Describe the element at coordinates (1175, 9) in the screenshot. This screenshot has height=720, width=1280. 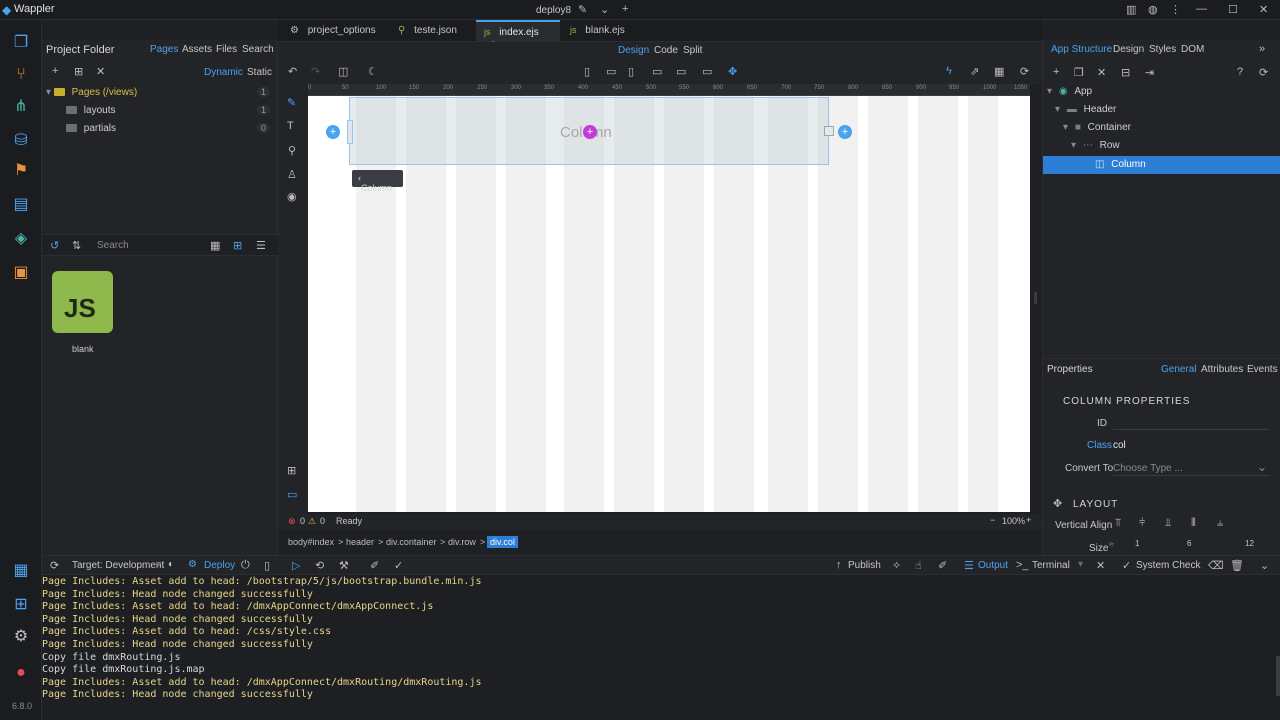
I see `more-icon: ⋮` at that location.